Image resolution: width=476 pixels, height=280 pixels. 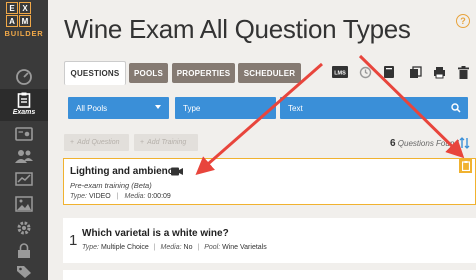 What do you see at coordinates (155, 233) in the screenshot?
I see `question-title: Which varietal is a white wine?` at bounding box center [155, 233].